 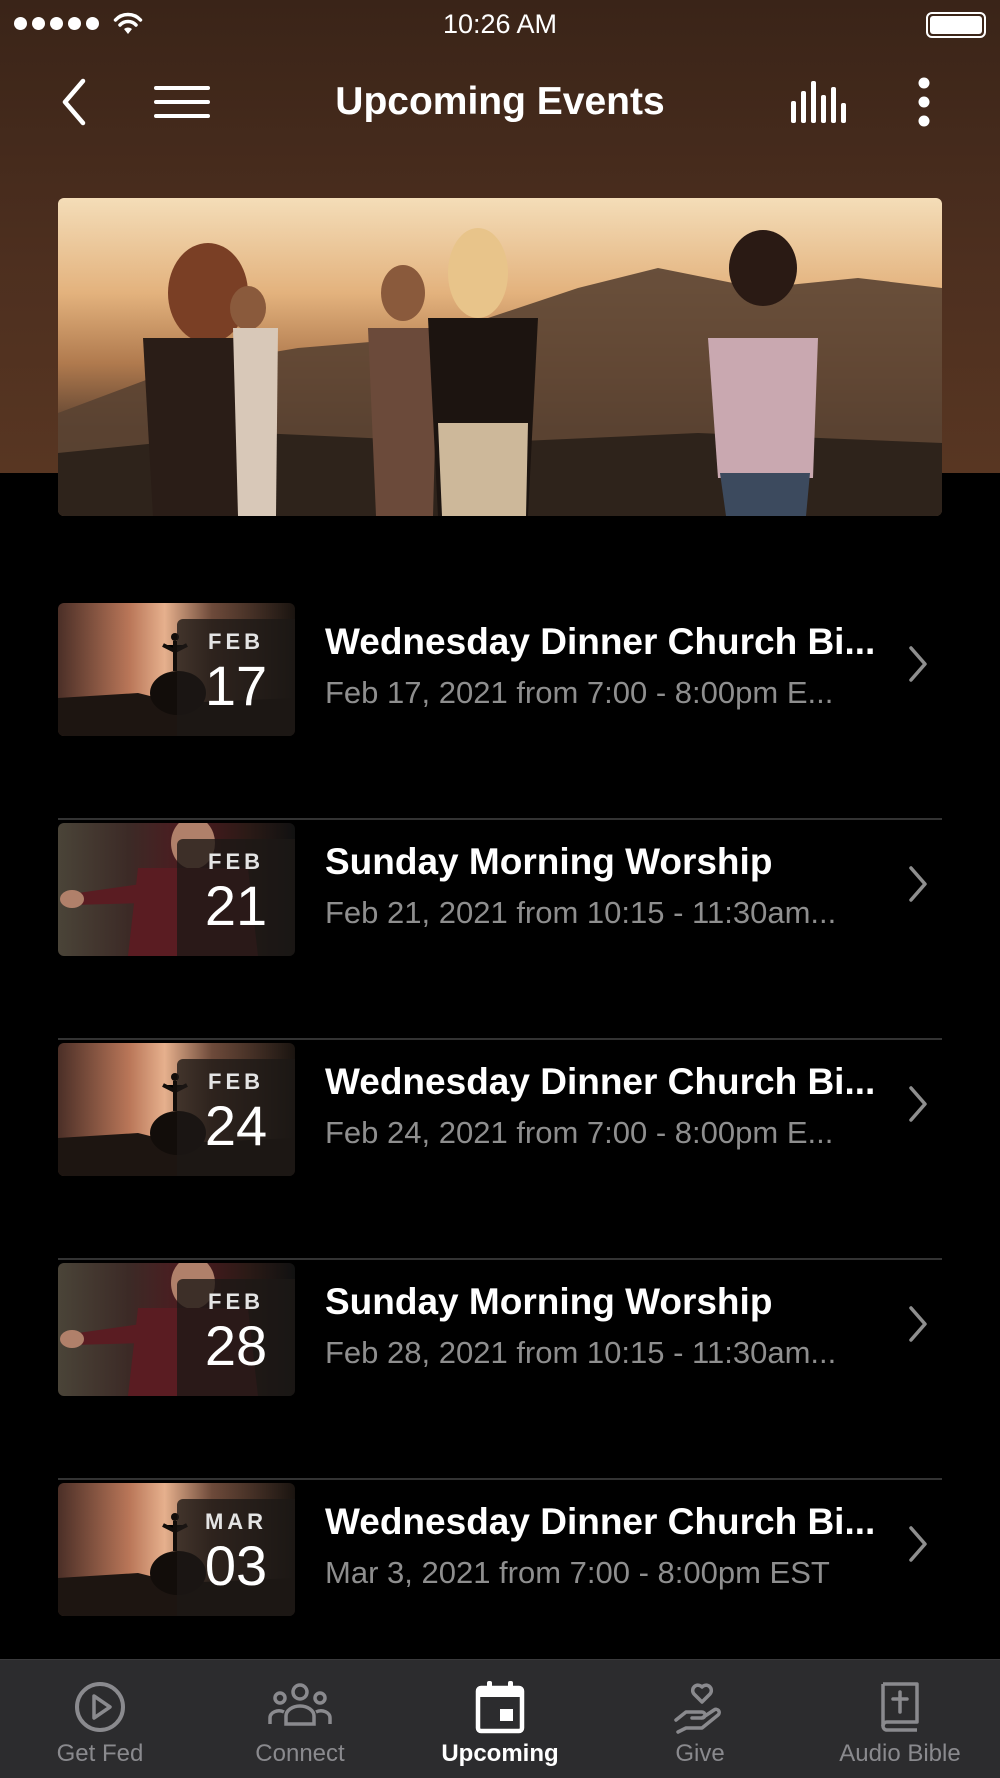 What do you see at coordinates (236, 1345) in the screenshot?
I see `event-day: 28` at bounding box center [236, 1345].